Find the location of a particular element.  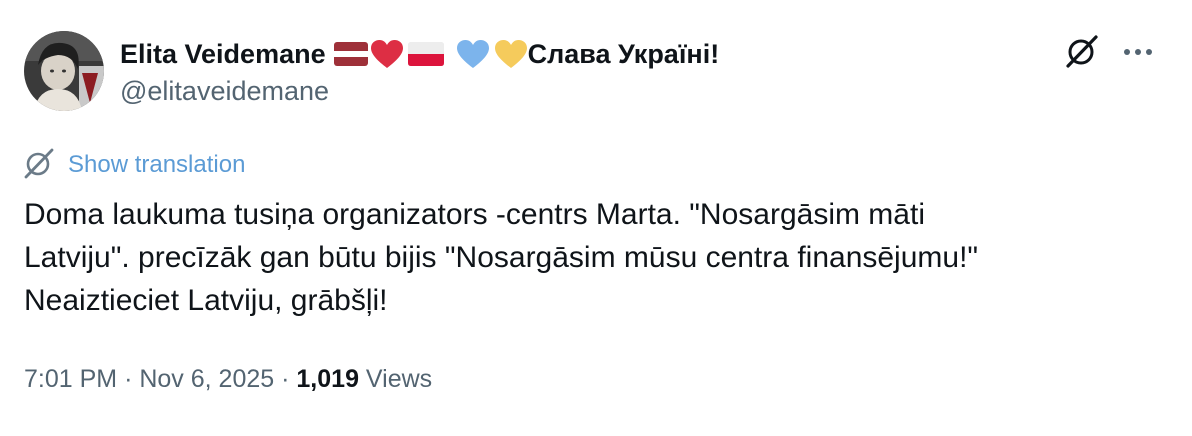

translate-icon is located at coordinates (39, 165).